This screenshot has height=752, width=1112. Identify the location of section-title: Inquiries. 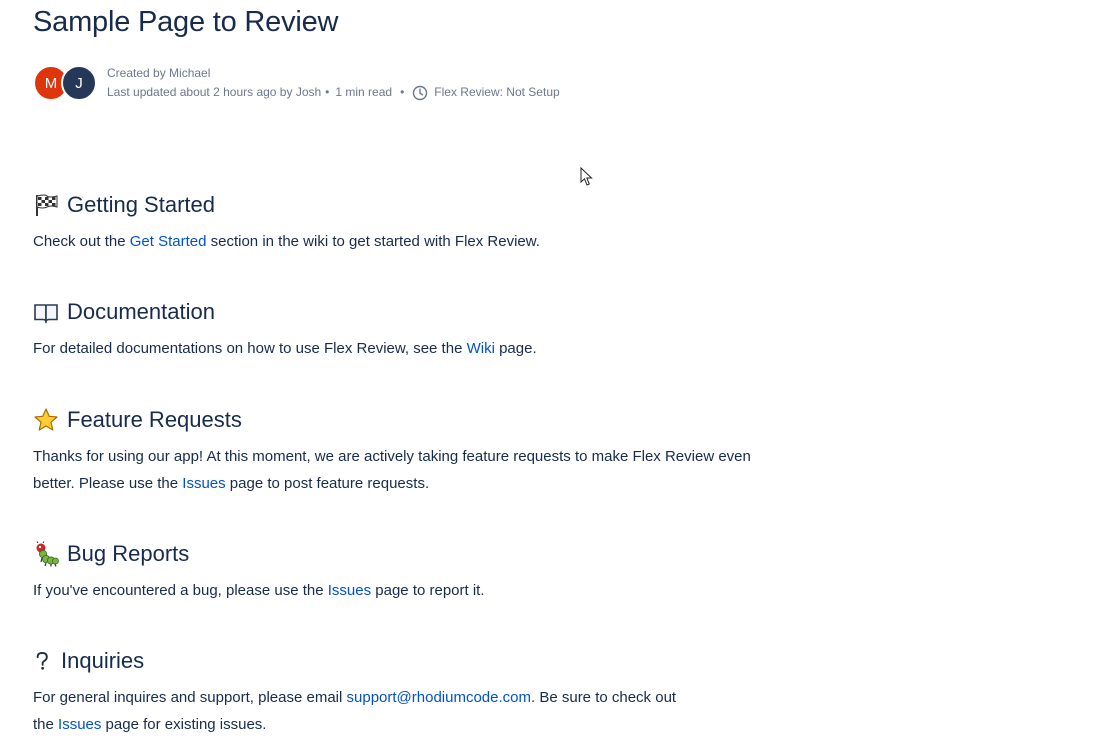
(103, 660).